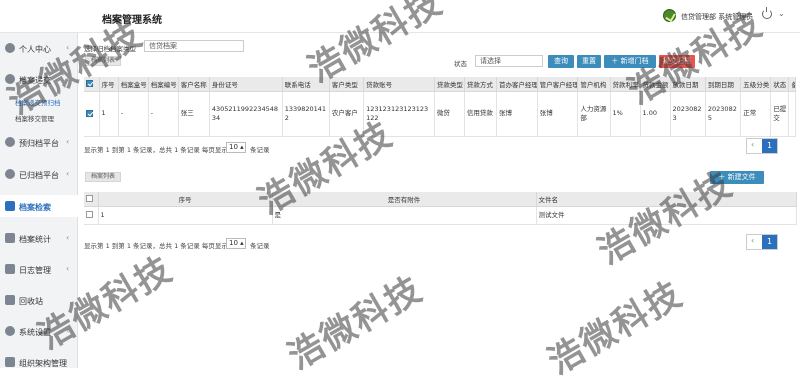 Image resolution: width=800 pixels, height=385 pixels. I want to click on sidebar-item-org: 组织架构管理, so click(39, 362).